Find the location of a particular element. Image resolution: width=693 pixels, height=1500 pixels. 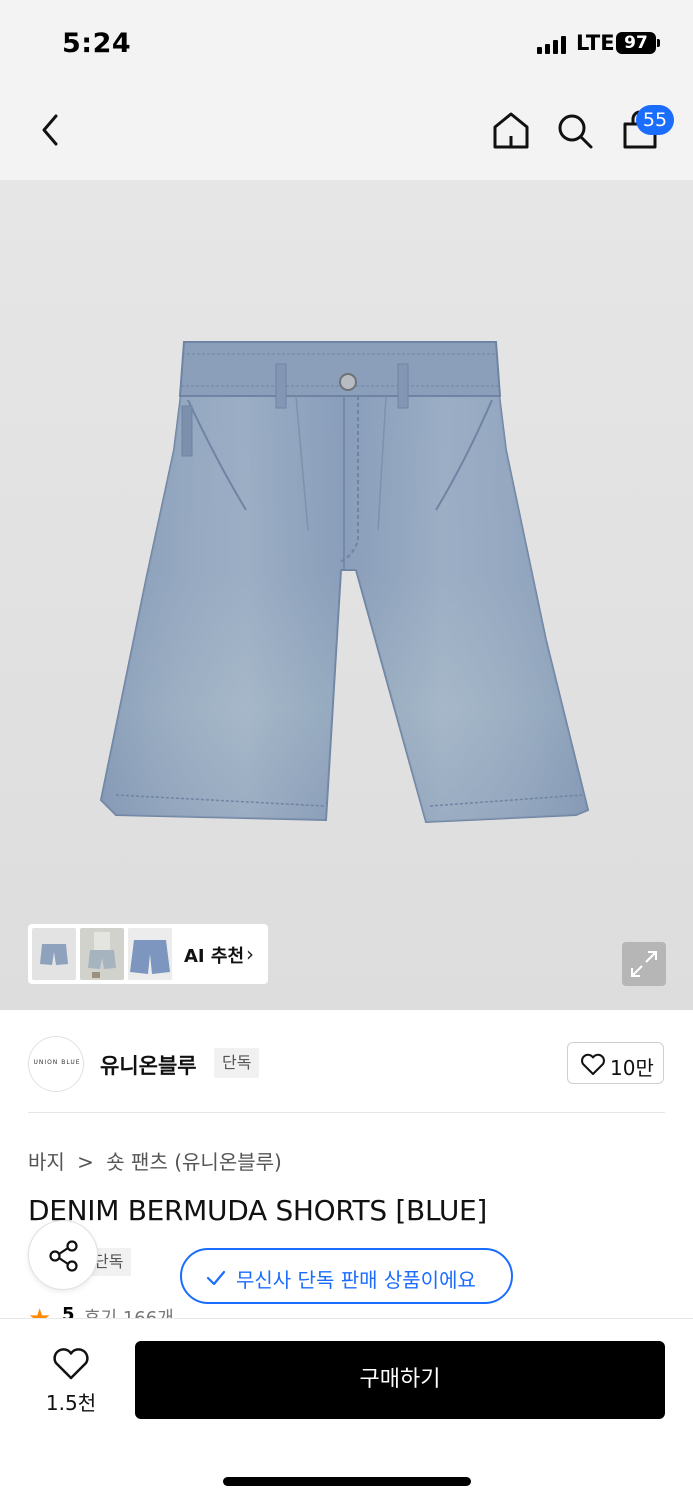

thumbnail-strip: AI 추천 › is located at coordinates (148, 954).